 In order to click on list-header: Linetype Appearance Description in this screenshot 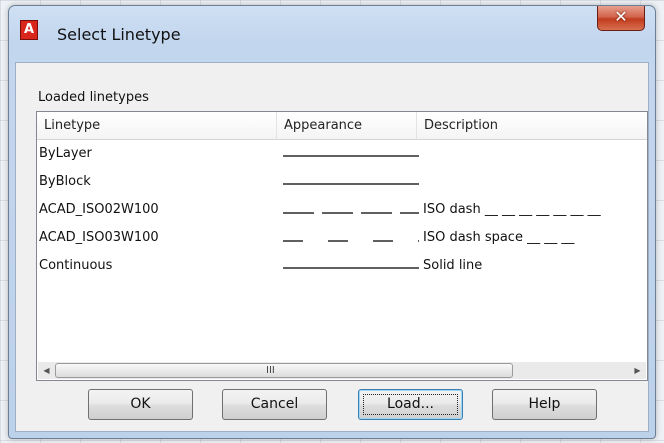, I will do `click(342, 126)`.